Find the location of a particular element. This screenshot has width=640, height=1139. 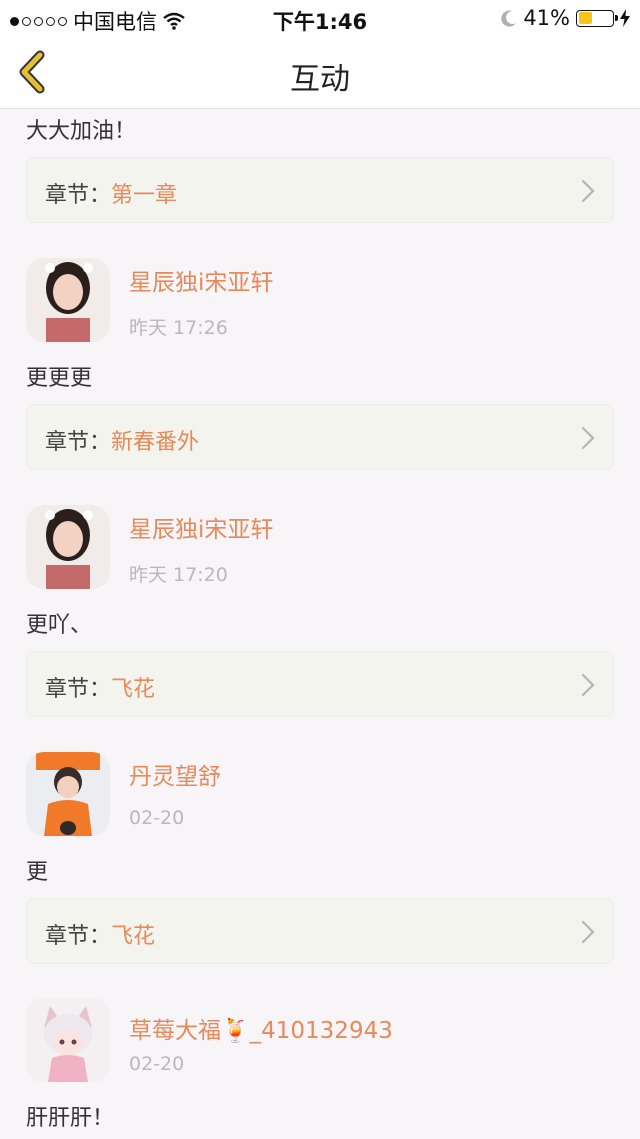

comment-text: 大大加油！ is located at coordinates (81, 131).